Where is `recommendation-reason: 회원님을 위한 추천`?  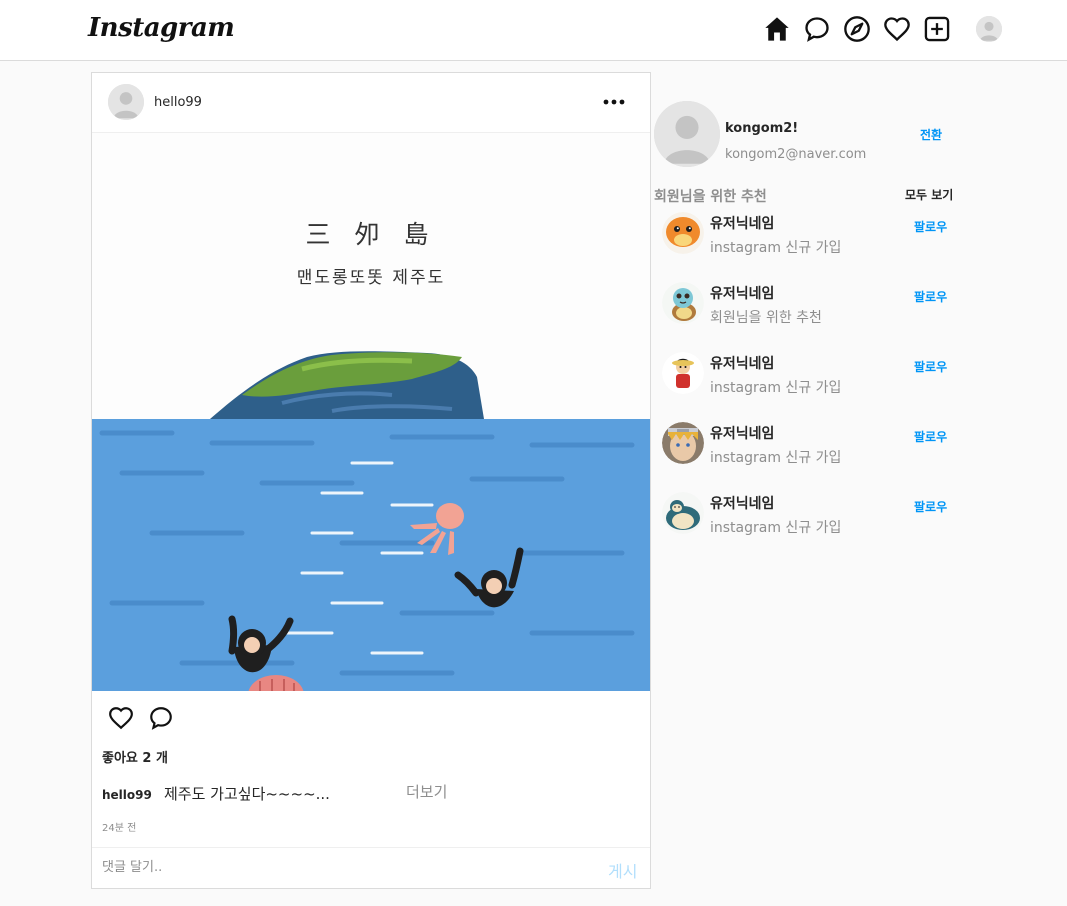 recommendation-reason: 회원님을 위한 추천 is located at coordinates (766, 318).